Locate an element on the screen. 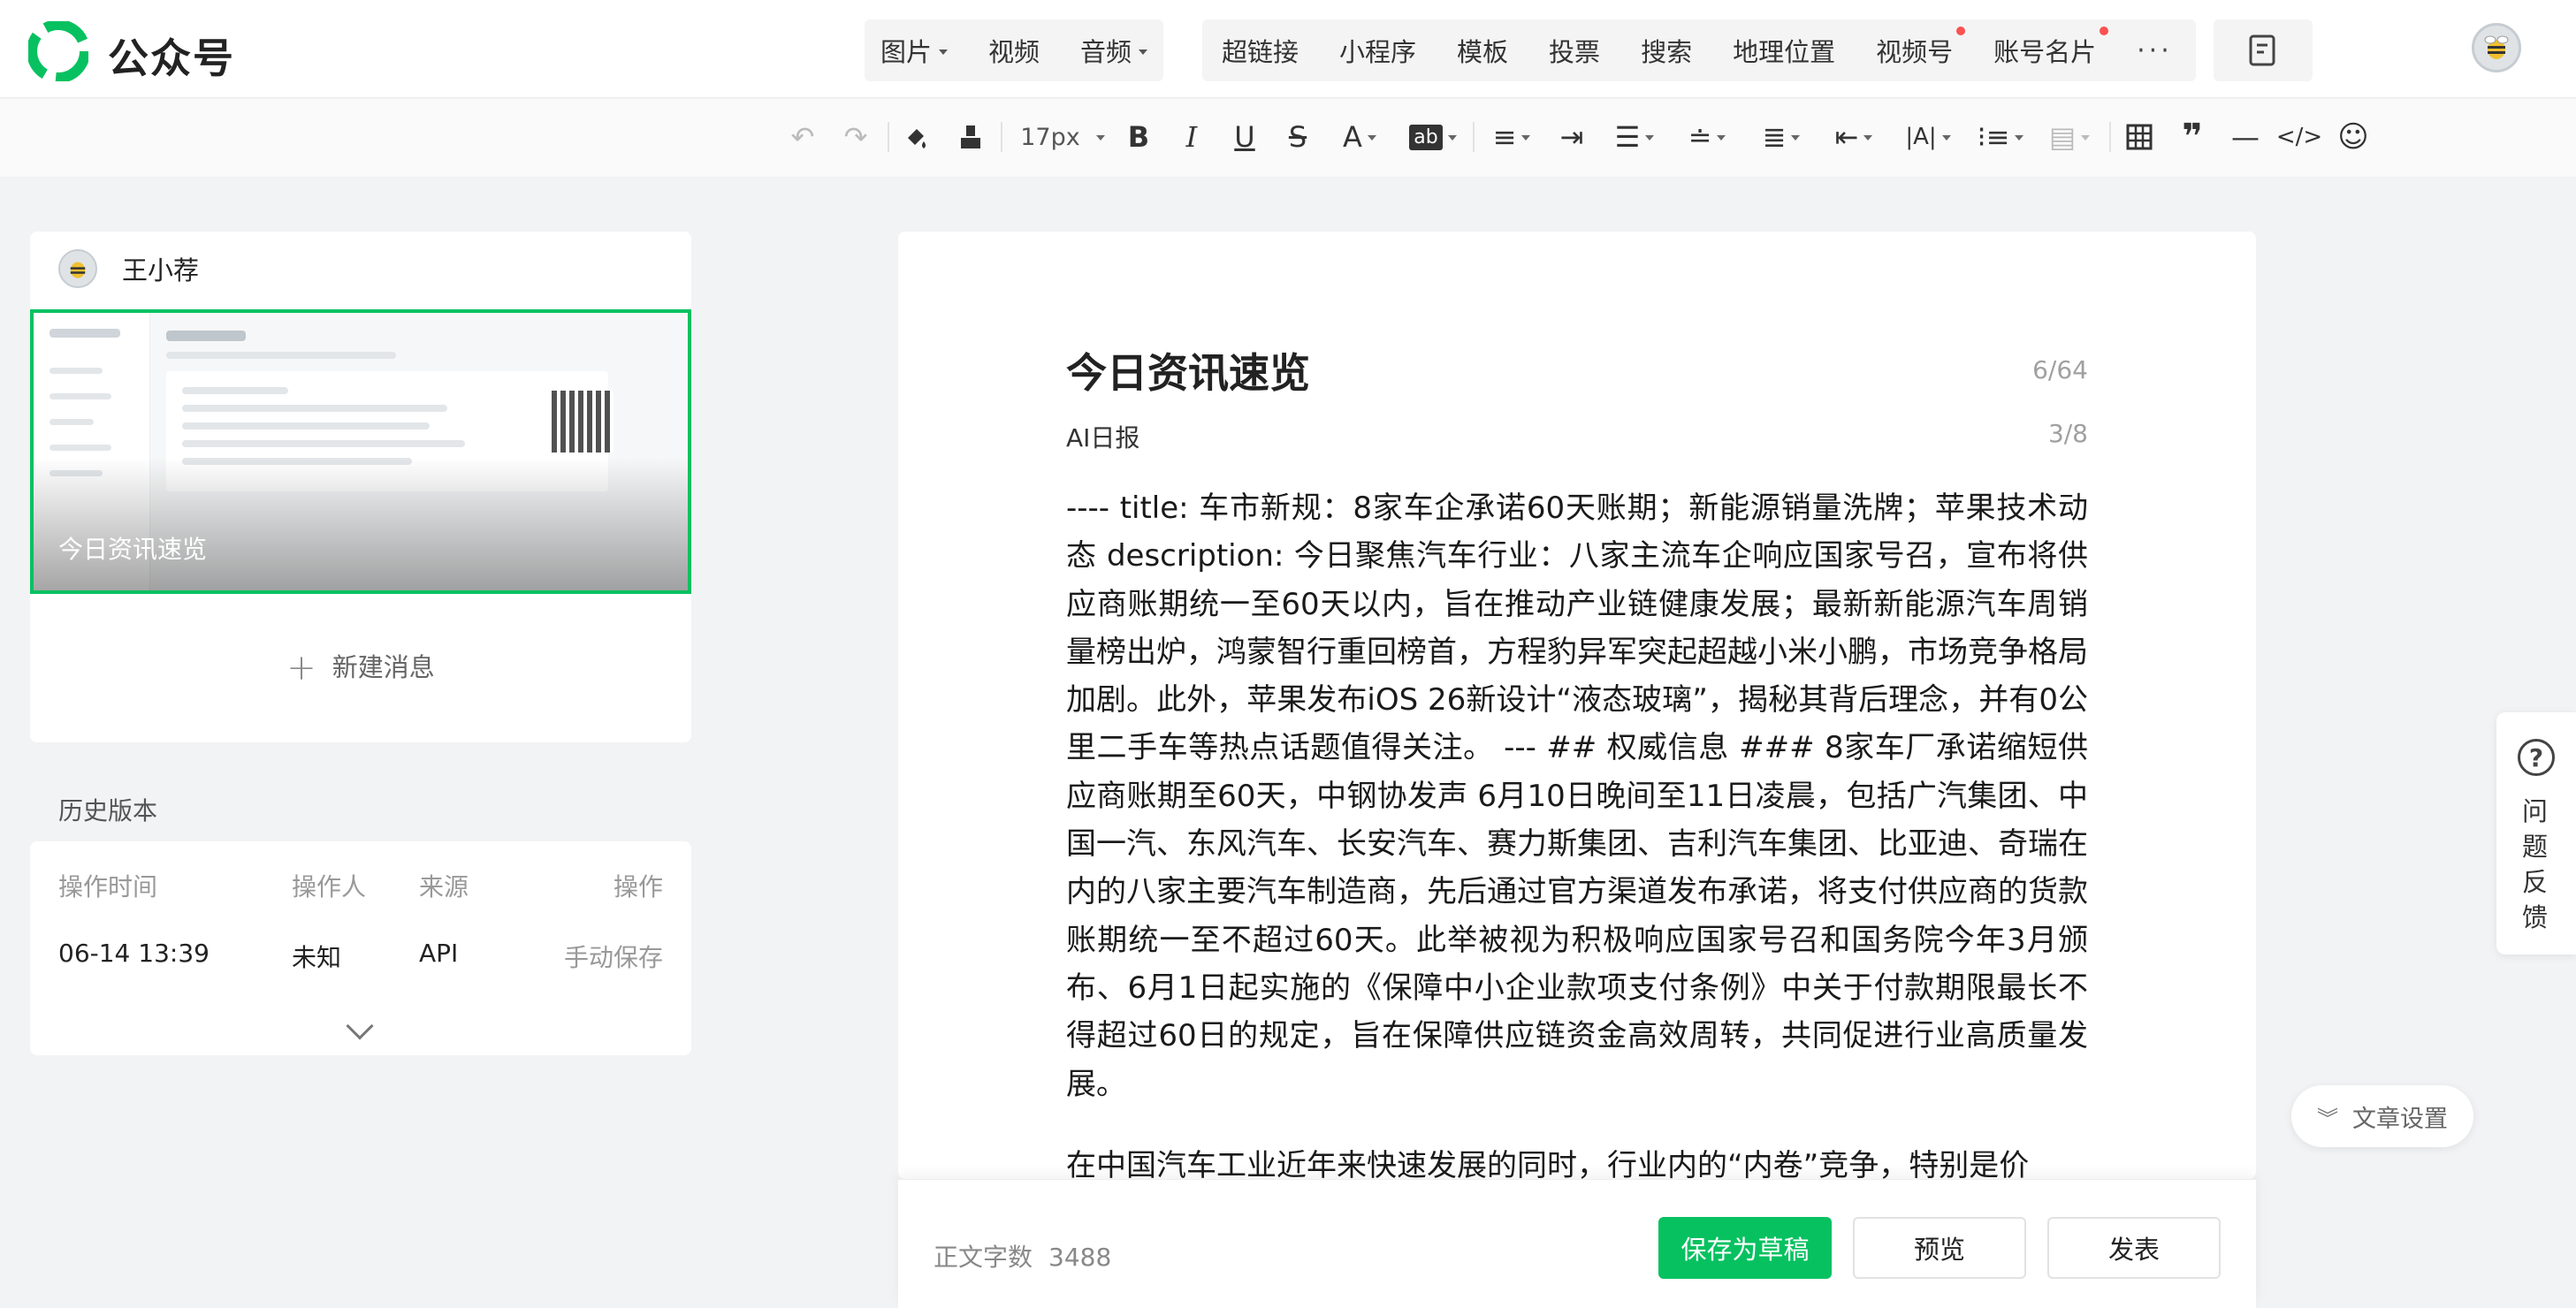 This screenshot has height=1308, width=2576. editor-footer: 正文字数 3488 保存为草稿 预览 发表 is located at coordinates (1577, 1243).